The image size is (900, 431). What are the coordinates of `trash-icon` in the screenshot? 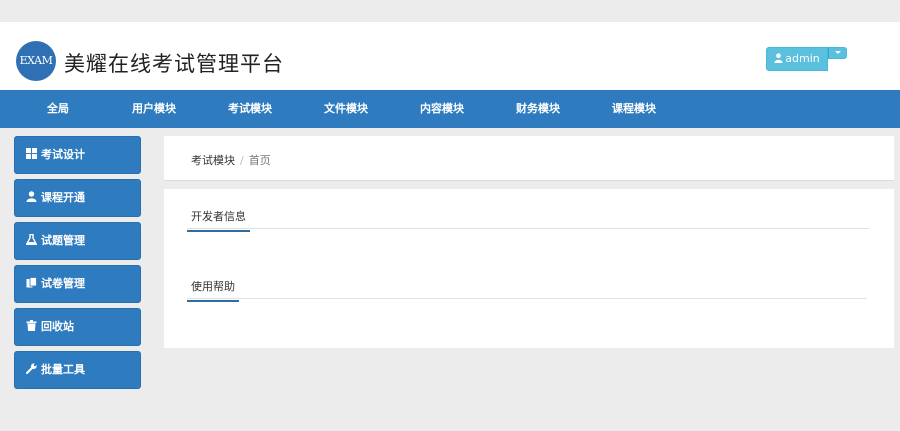 It's located at (31, 325).